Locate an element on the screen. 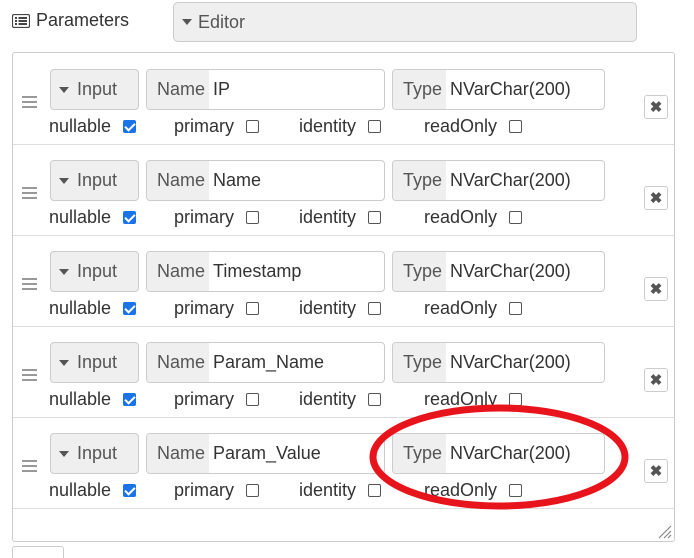  name-input: Name IP is located at coordinates (265, 89).